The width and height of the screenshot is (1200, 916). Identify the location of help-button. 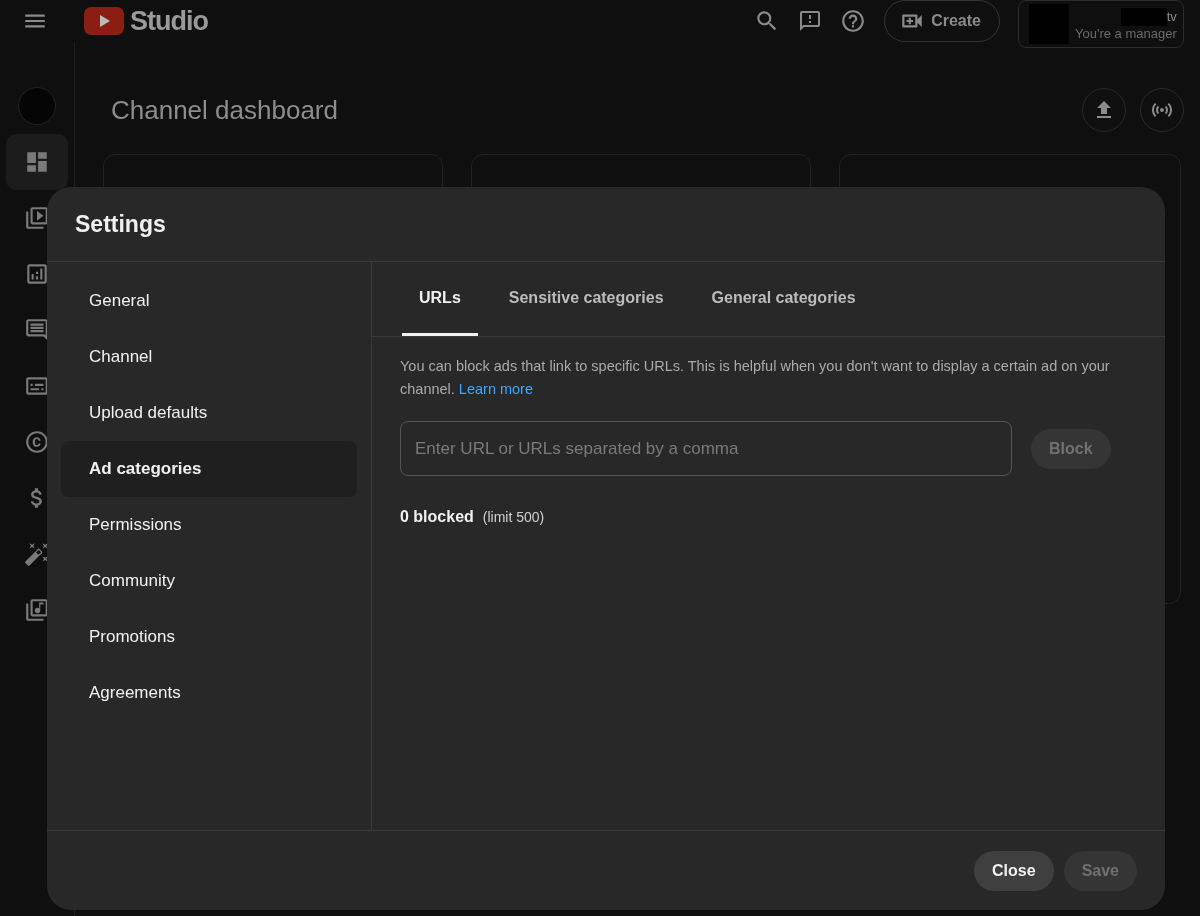
(853, 21).